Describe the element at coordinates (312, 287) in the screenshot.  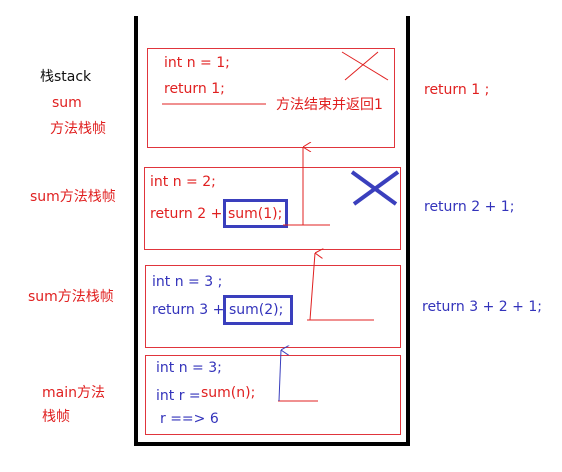
I see `frame3-return-arrow` at that location.